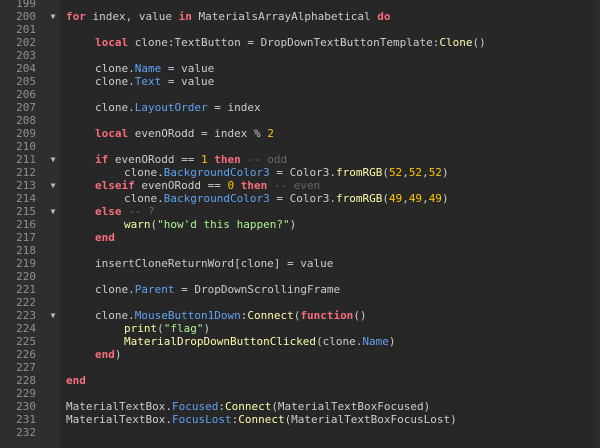 This screenshot has width=600, height=448. Describe the element at coordinates (300, 29) in the screenshot. I see `code-line: 201` at that location.